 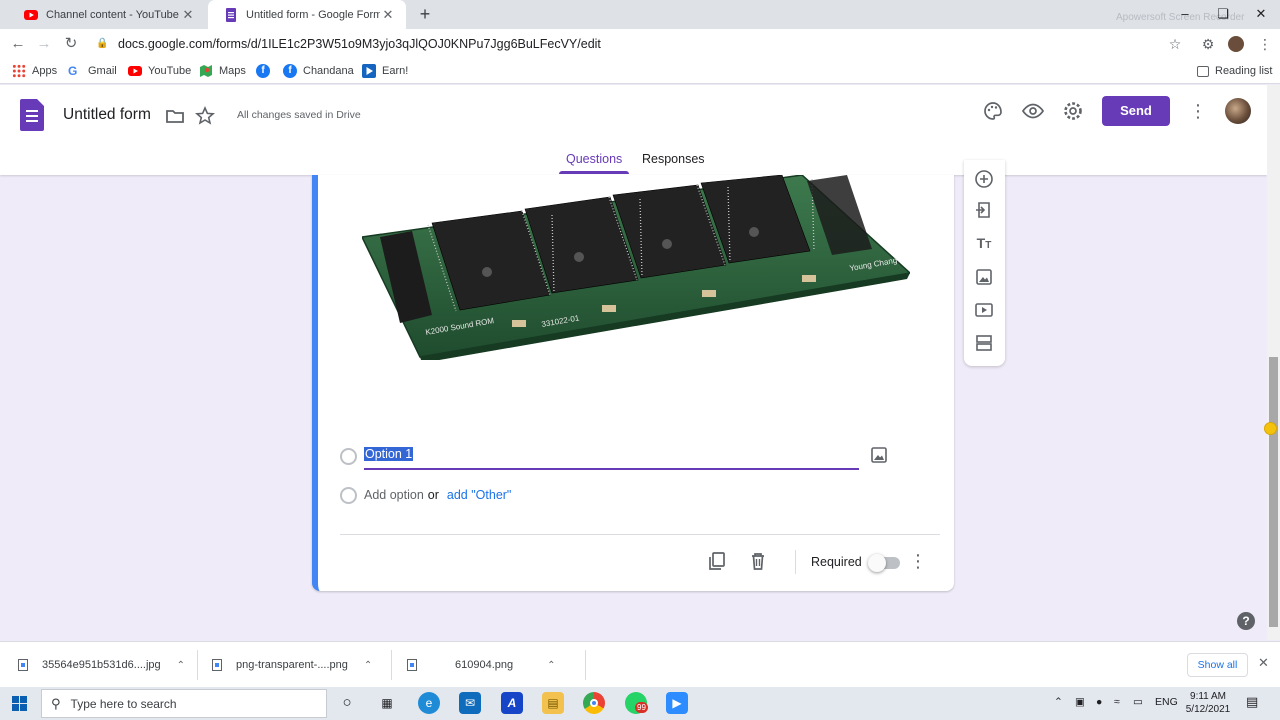 What do you see at coordinates (34, 71) in the screenshot?
I see `bookmark-apps: Apps` at bounding box center [34, 71].